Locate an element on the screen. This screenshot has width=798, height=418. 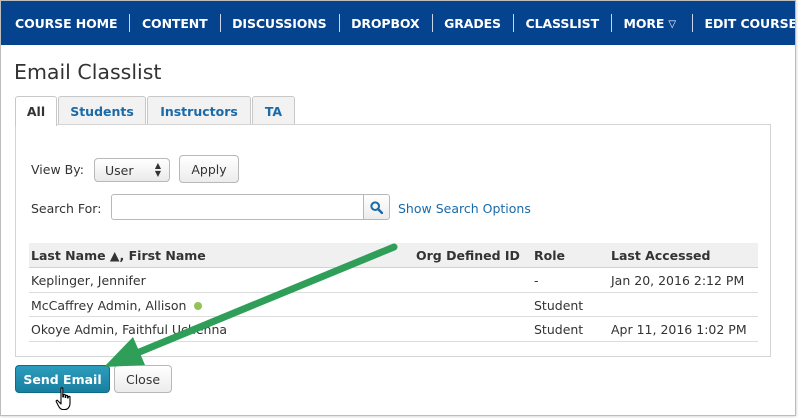
show-search-options-link: Show Search Options is located at coordinates (464, 208).